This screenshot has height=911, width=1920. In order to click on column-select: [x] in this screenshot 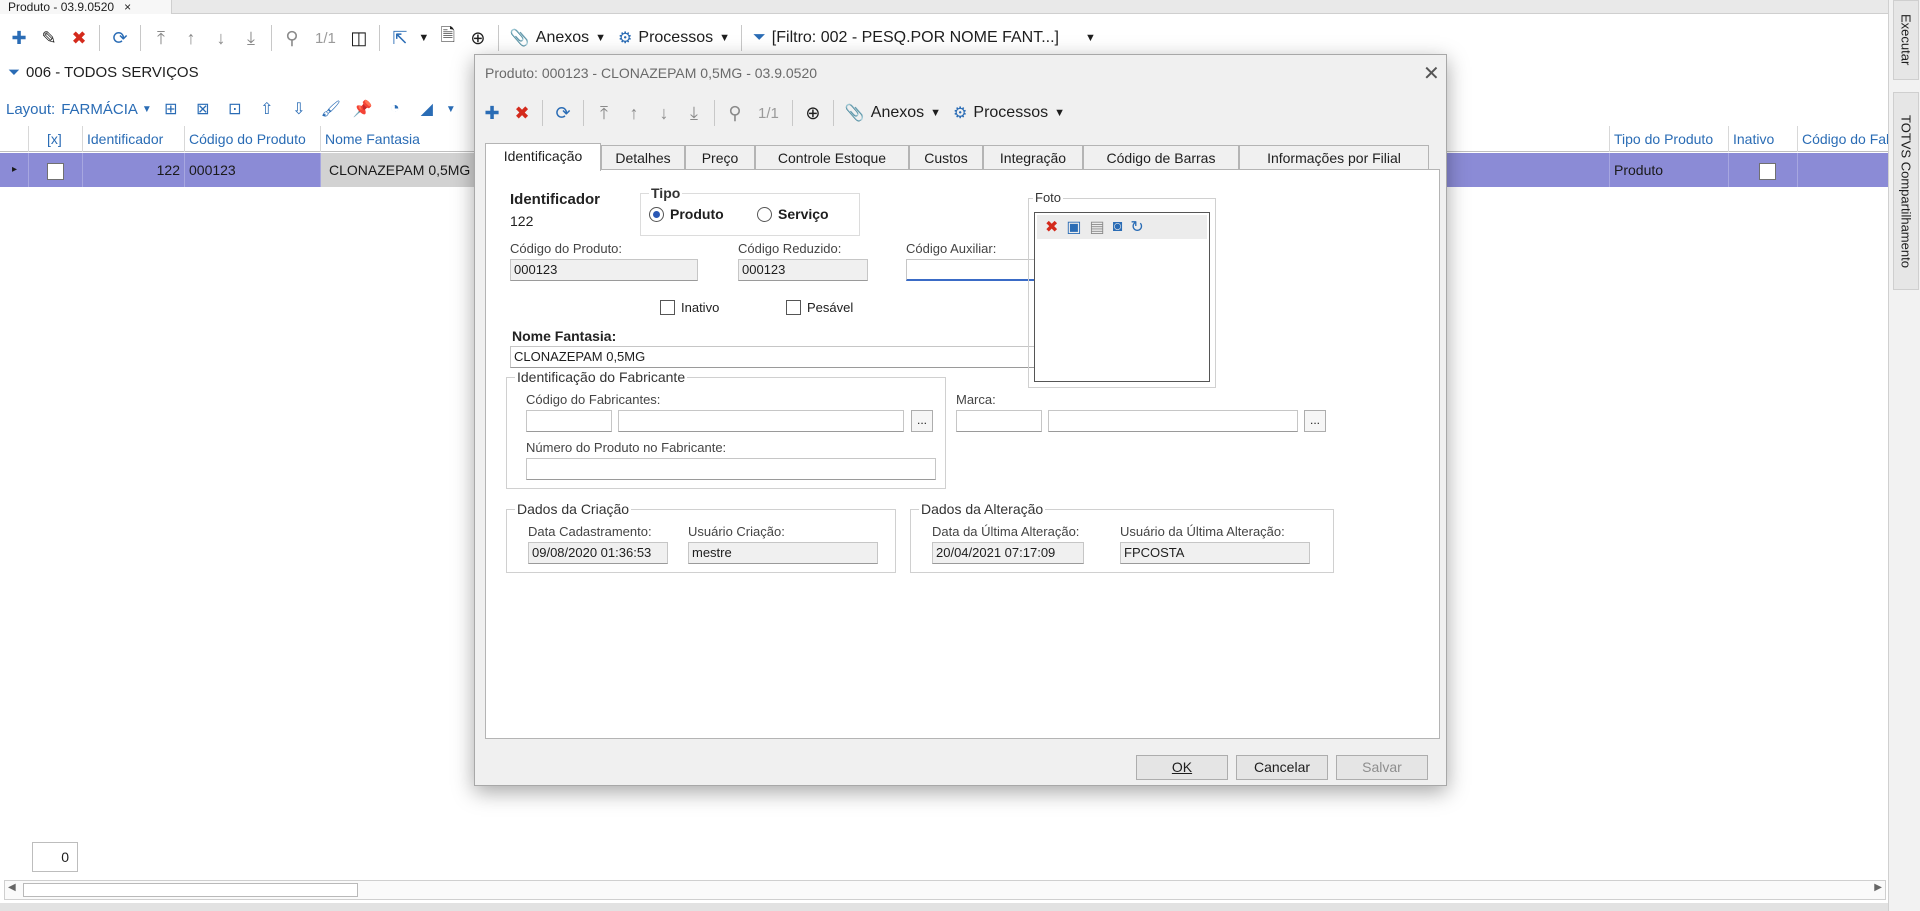, I will do `click(55, 139)`.